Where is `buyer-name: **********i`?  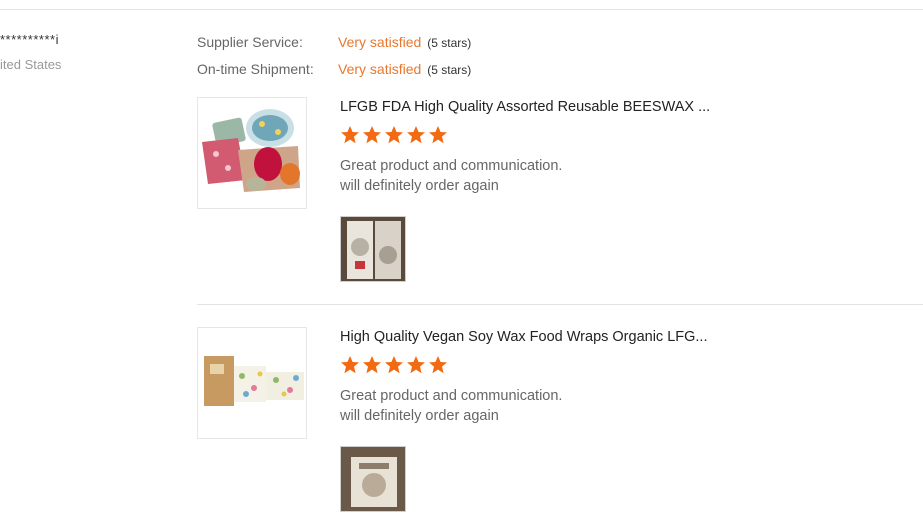
buyer-name: **********i is located at coordinates (29, 39).